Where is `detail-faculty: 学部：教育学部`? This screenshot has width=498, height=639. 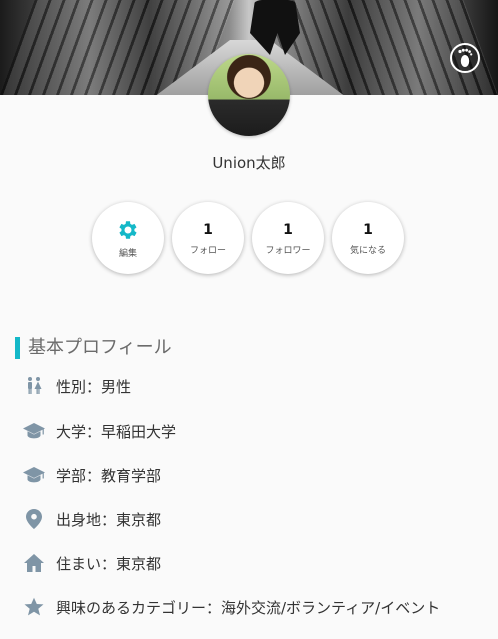
detail-faculty: 学部：教育学部 is located at coordinates (91, 475).